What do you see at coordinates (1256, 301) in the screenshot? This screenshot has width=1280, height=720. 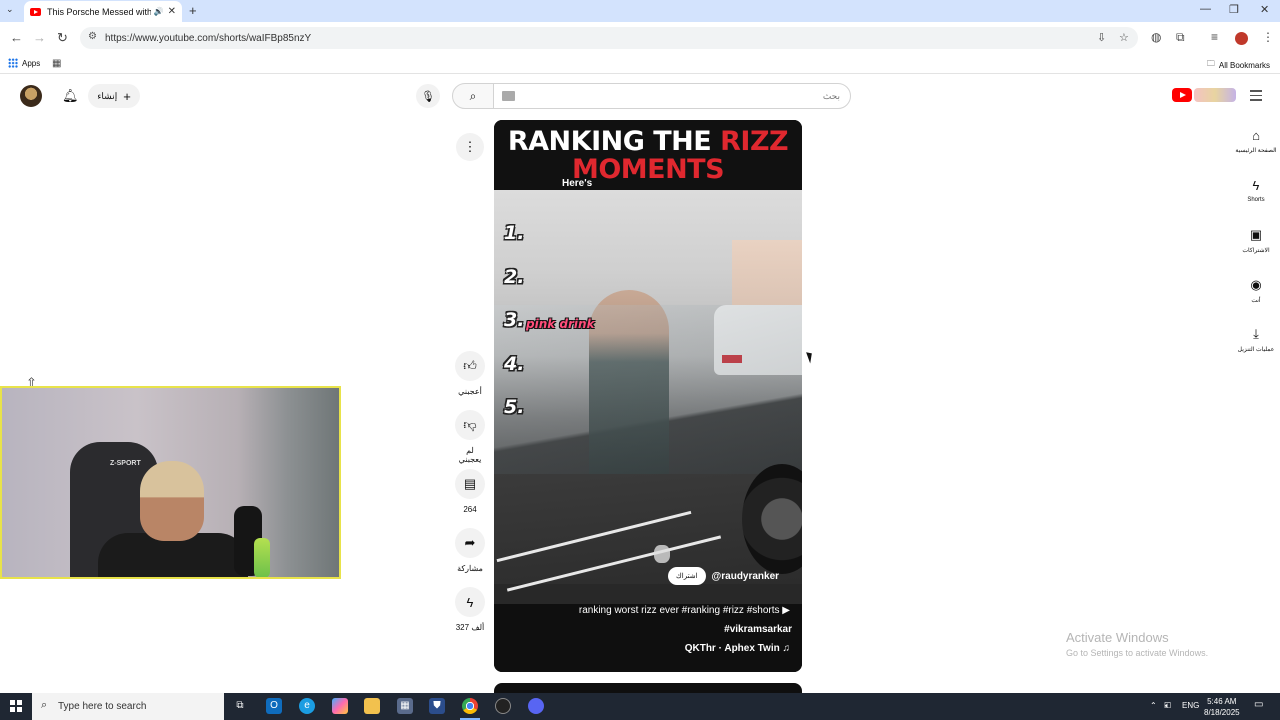 I see `guide-label: أنت` at bounding box center [1256, 301].